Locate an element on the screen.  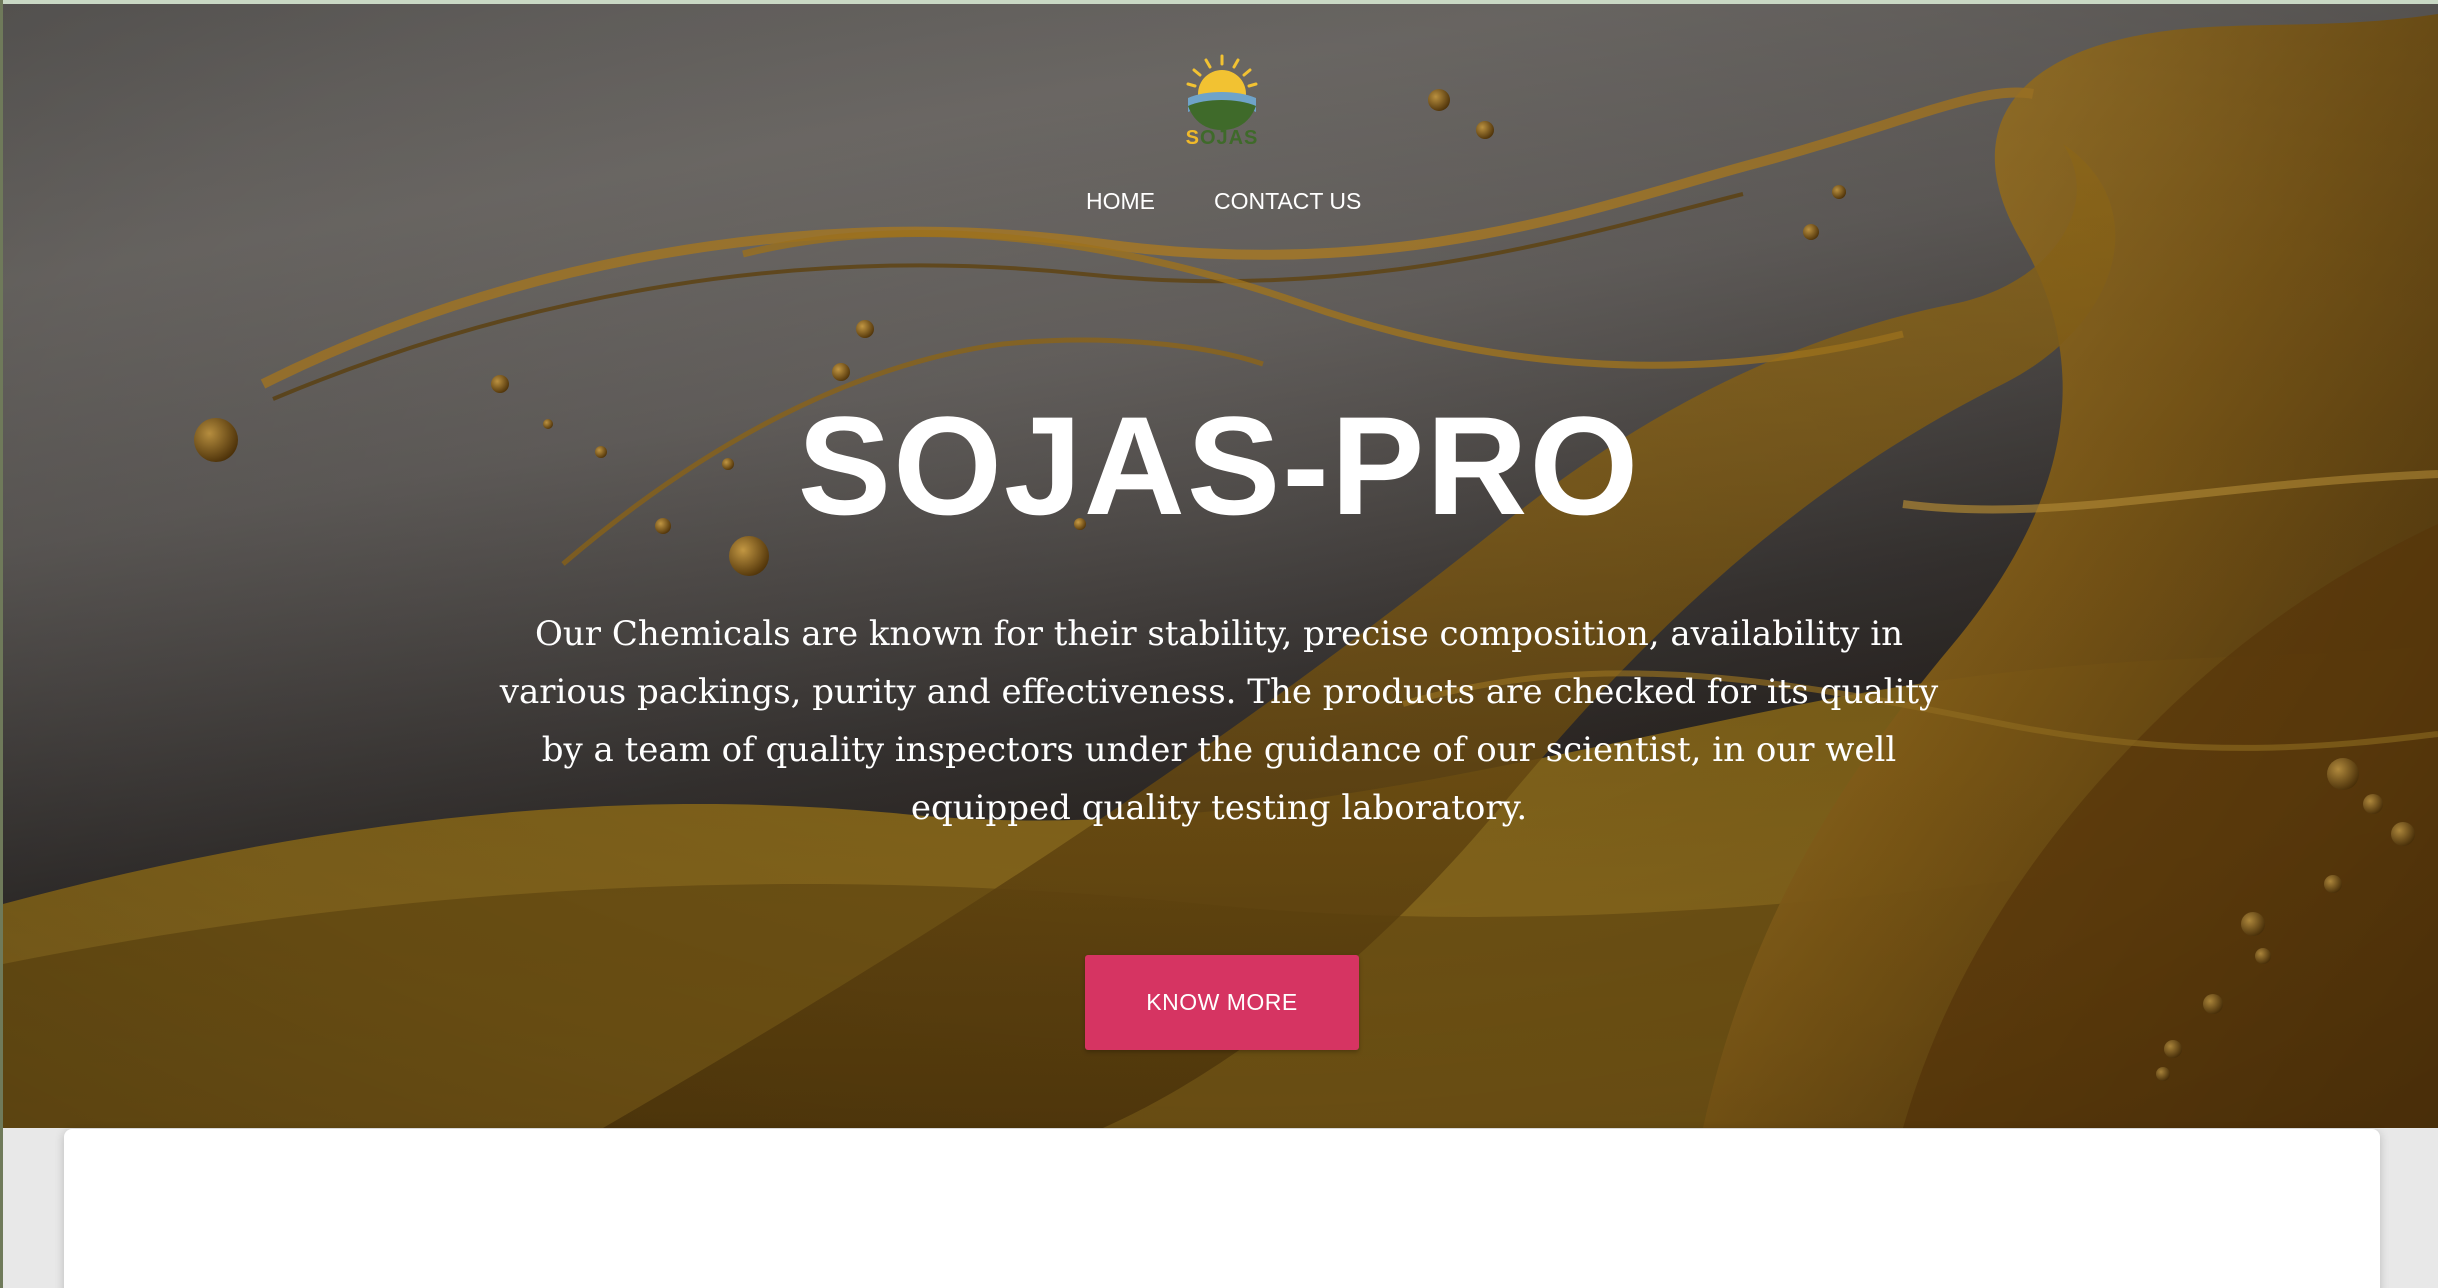
logo-text: SOJAS is located at coordinates (1222, 138).